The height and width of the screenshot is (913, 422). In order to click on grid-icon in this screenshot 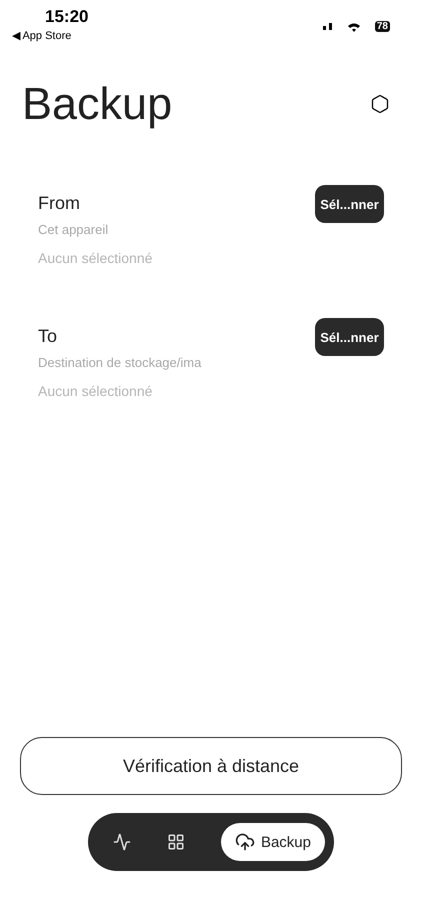, I will do `click(176, 842)`.